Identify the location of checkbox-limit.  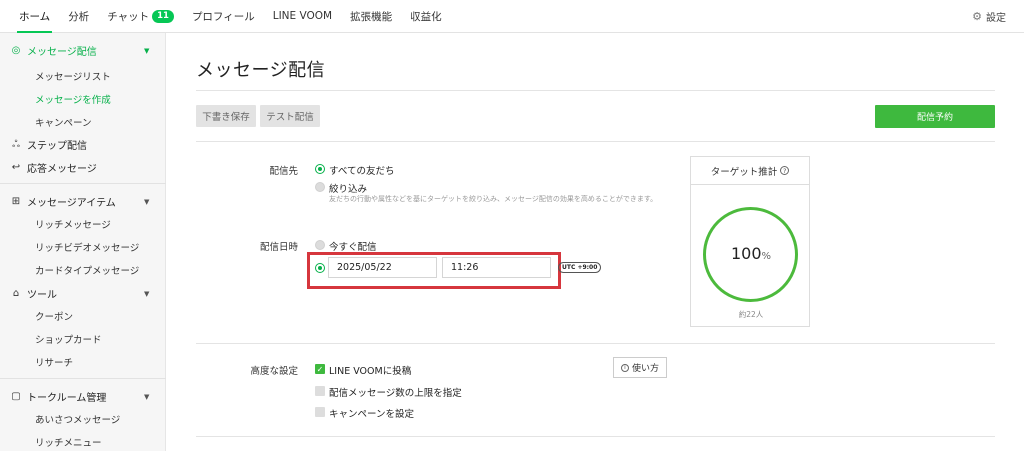
(320, 391).